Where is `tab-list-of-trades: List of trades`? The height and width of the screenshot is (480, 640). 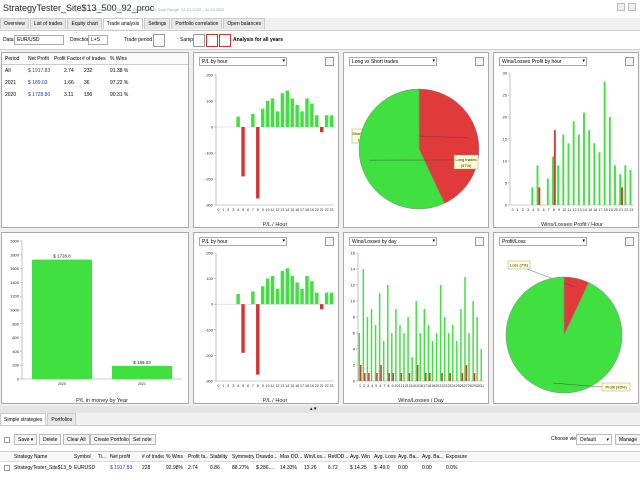 tab-list-of-trades: List of trades is located at coordinates (48, 23).